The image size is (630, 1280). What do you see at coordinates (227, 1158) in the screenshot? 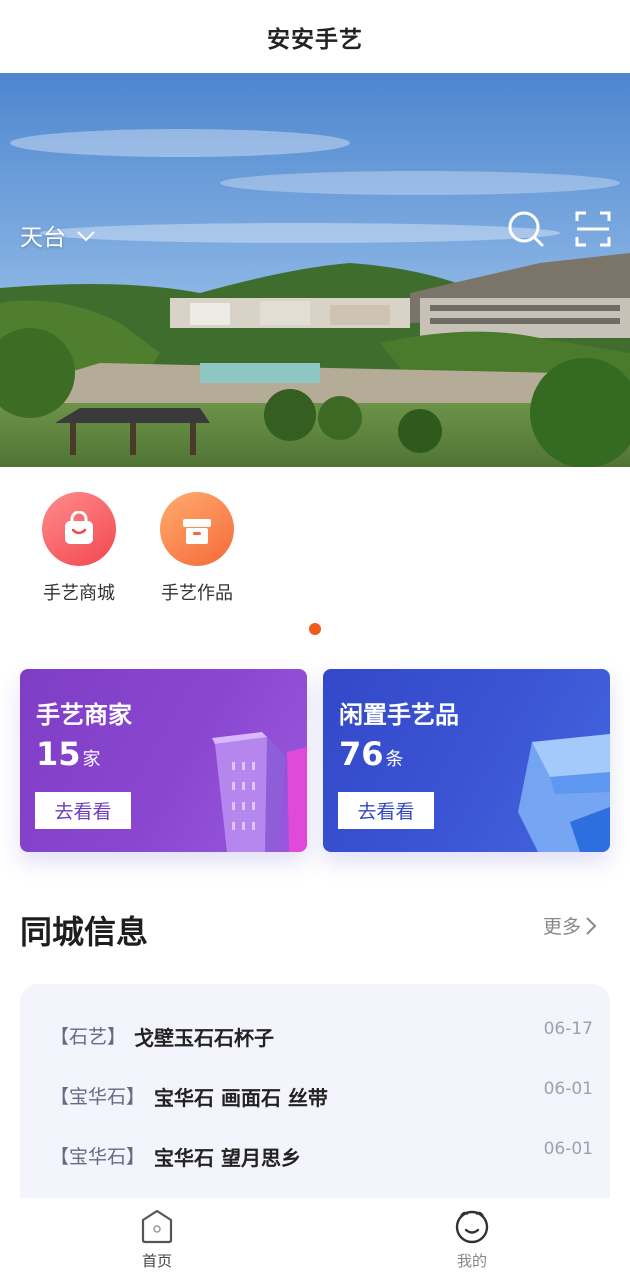
I see `item-title: 宝华石 望月思乡` at bounding box center [227, 1158].